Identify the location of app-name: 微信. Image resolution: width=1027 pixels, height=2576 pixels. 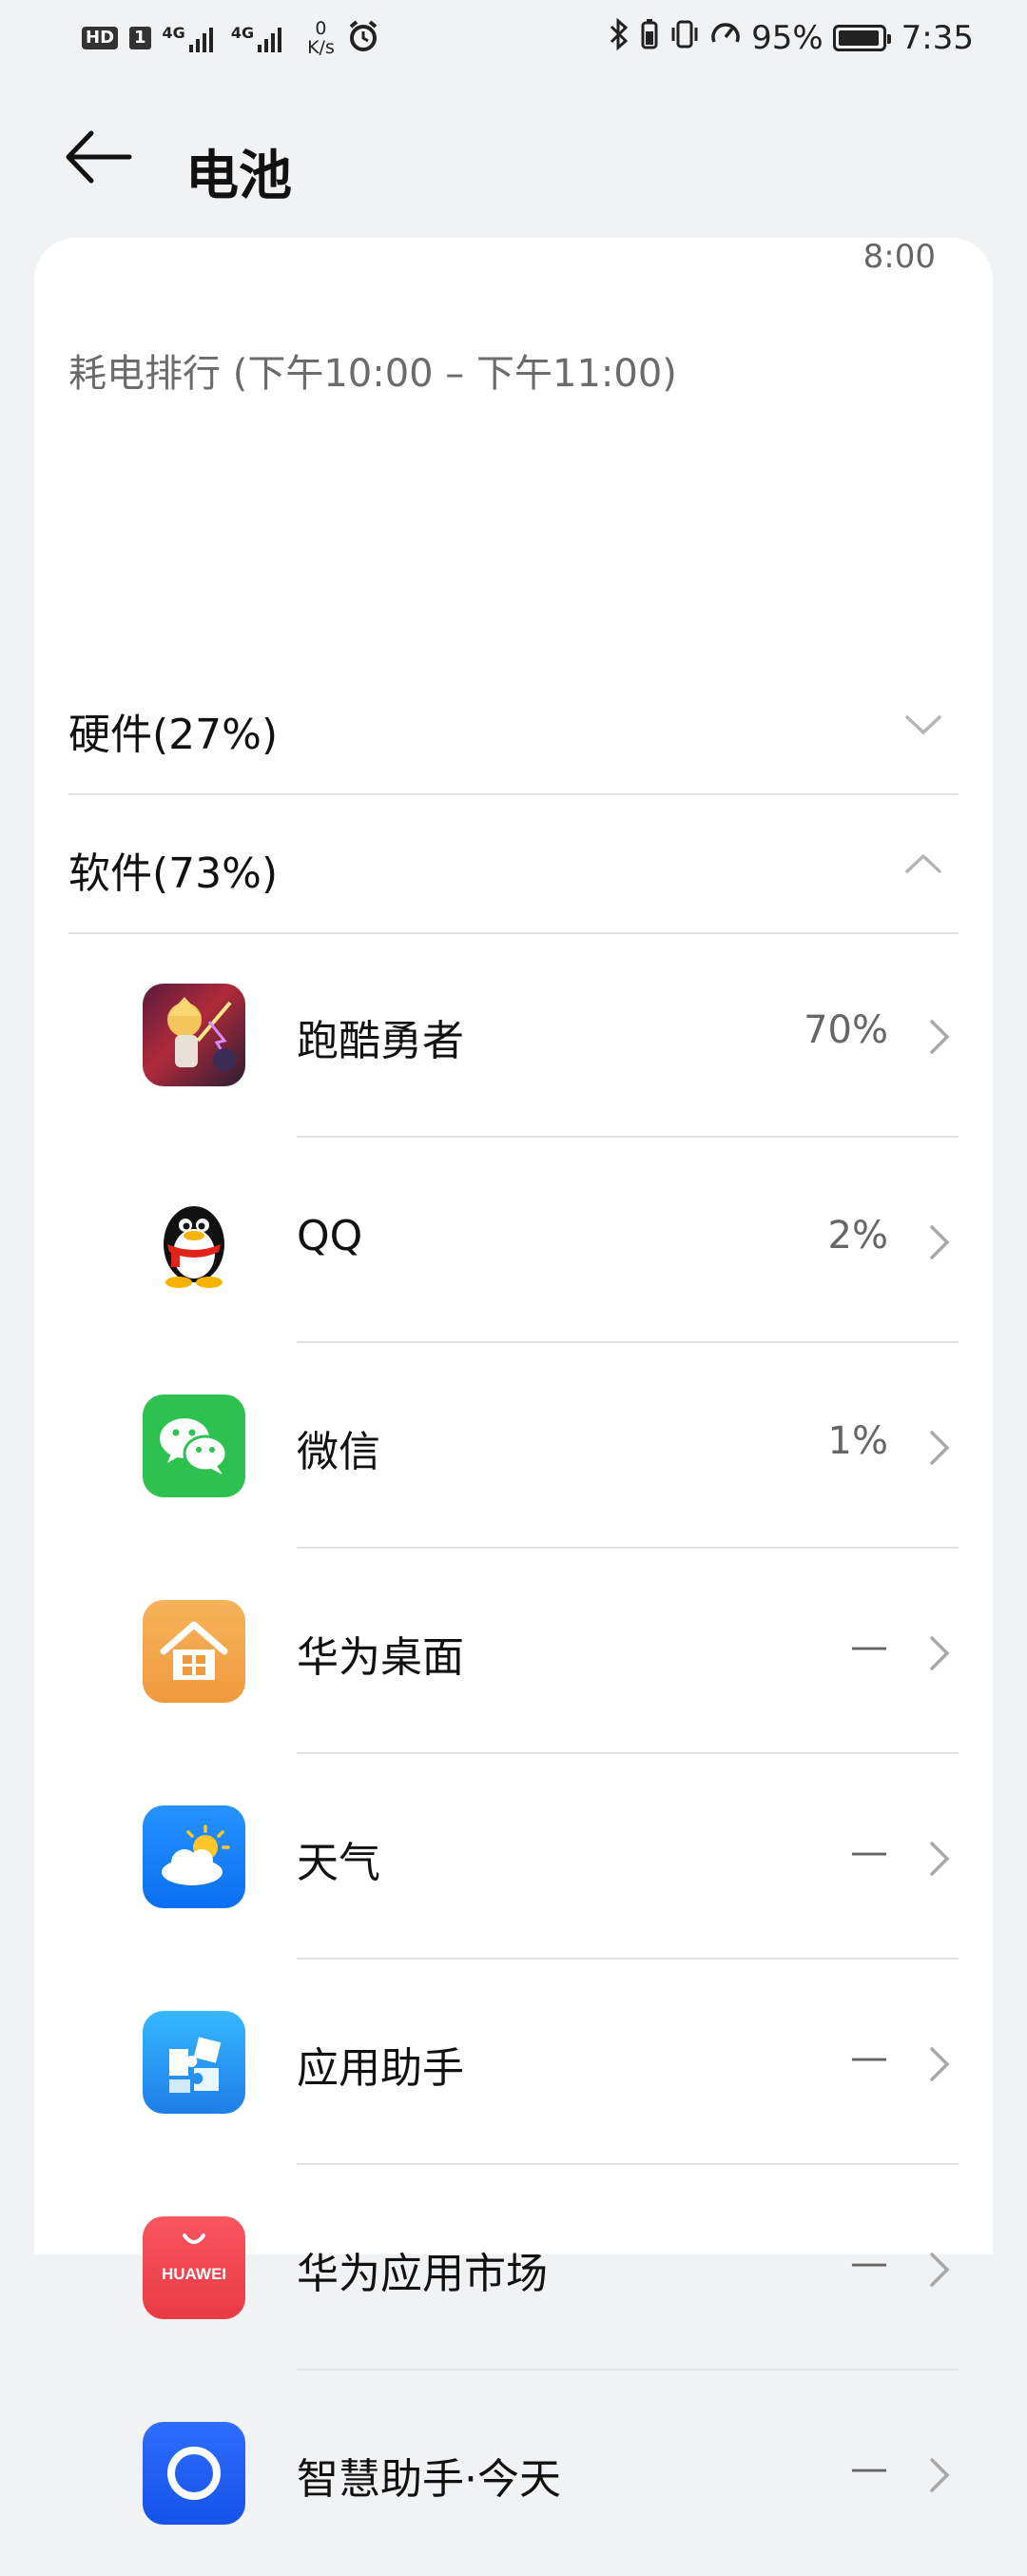
(339, 1452).